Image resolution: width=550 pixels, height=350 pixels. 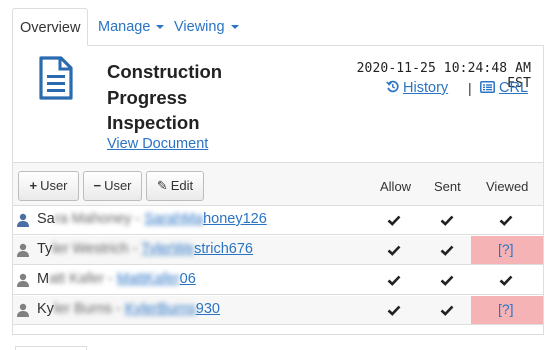 I want to click on next-section-tab-edge, so click(x=51, y=348).